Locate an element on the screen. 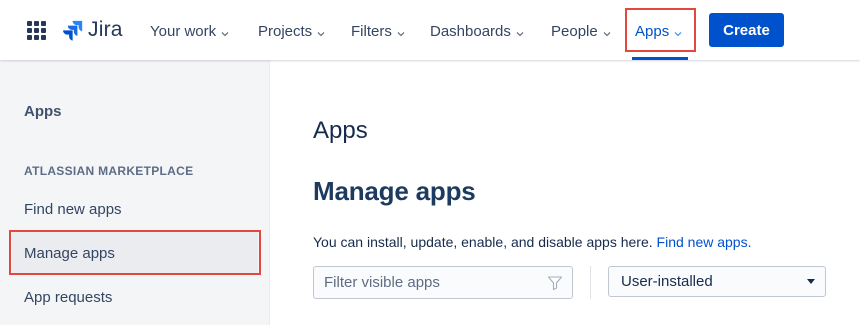  find-new-apps-link: Find new apps. is located at coordinates (704, 242).